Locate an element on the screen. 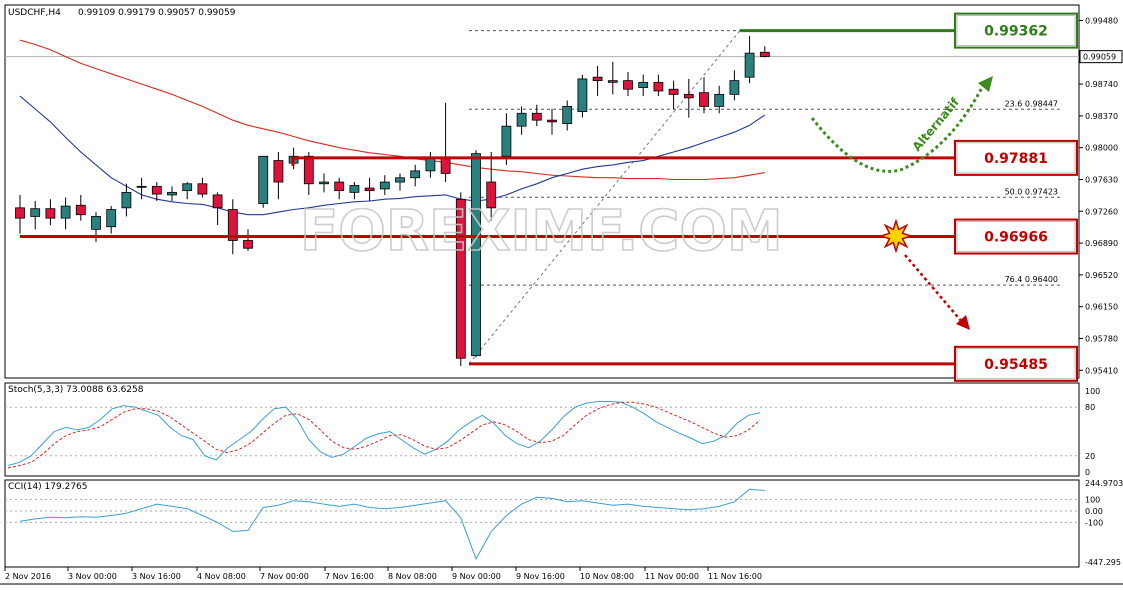 The image size is (1123, 592). x-tick-label: 11 Nov 16:00 is located at coordinates (735, 576).